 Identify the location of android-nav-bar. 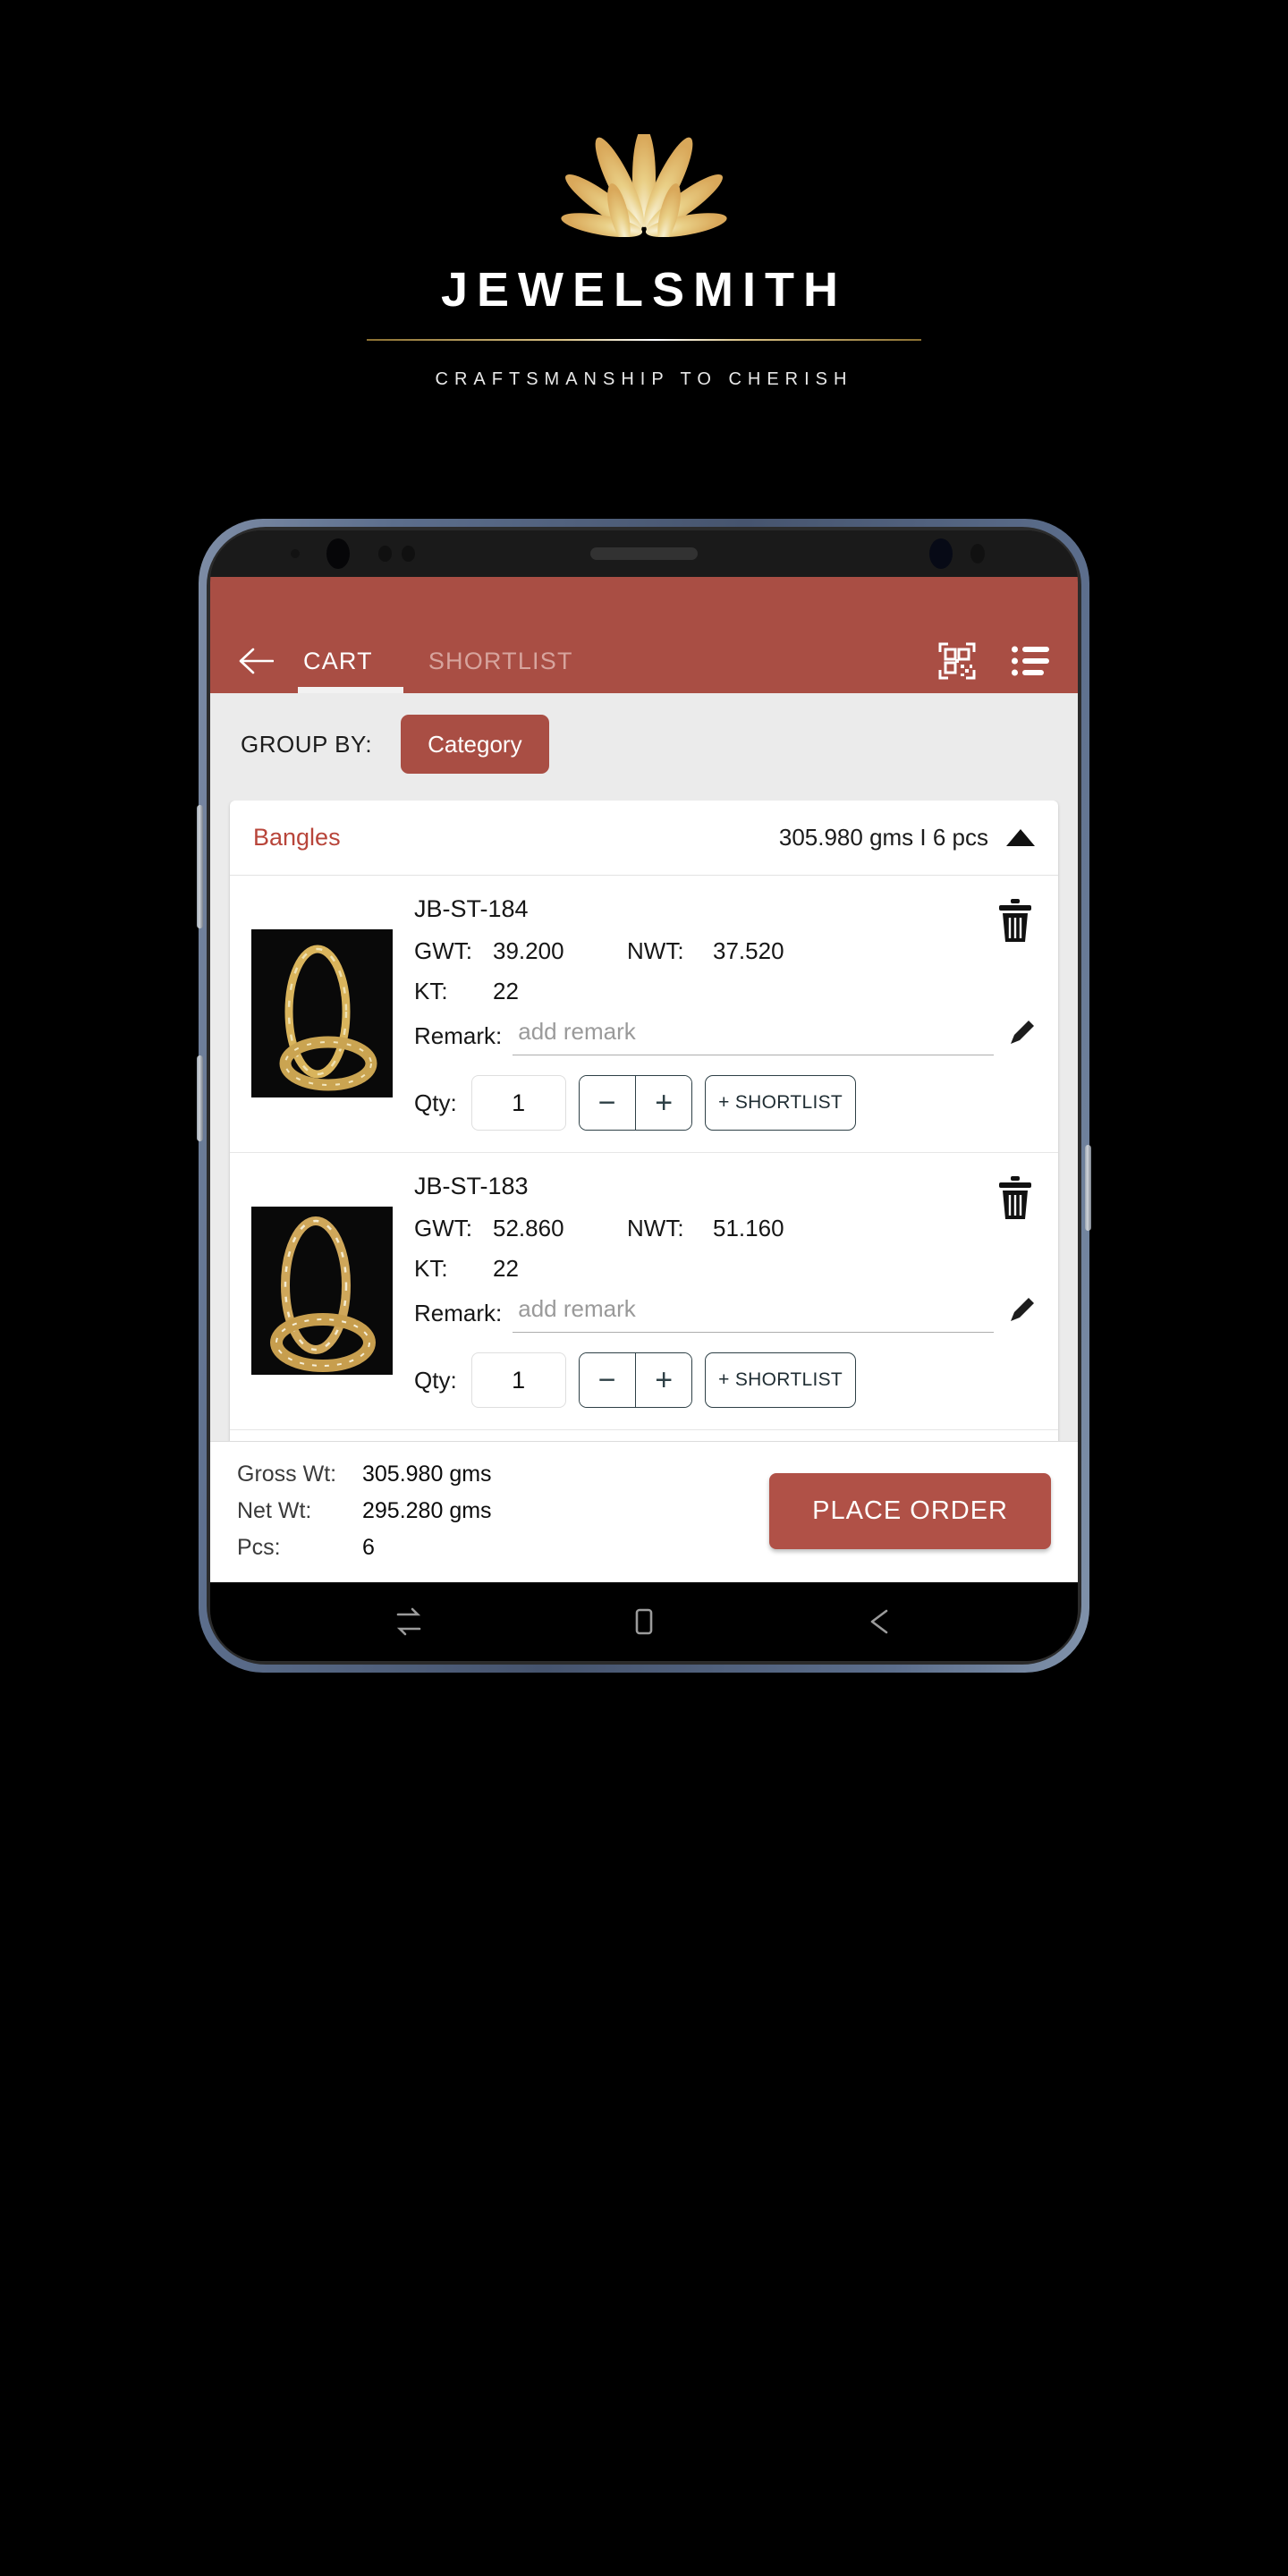
(644, 1621).